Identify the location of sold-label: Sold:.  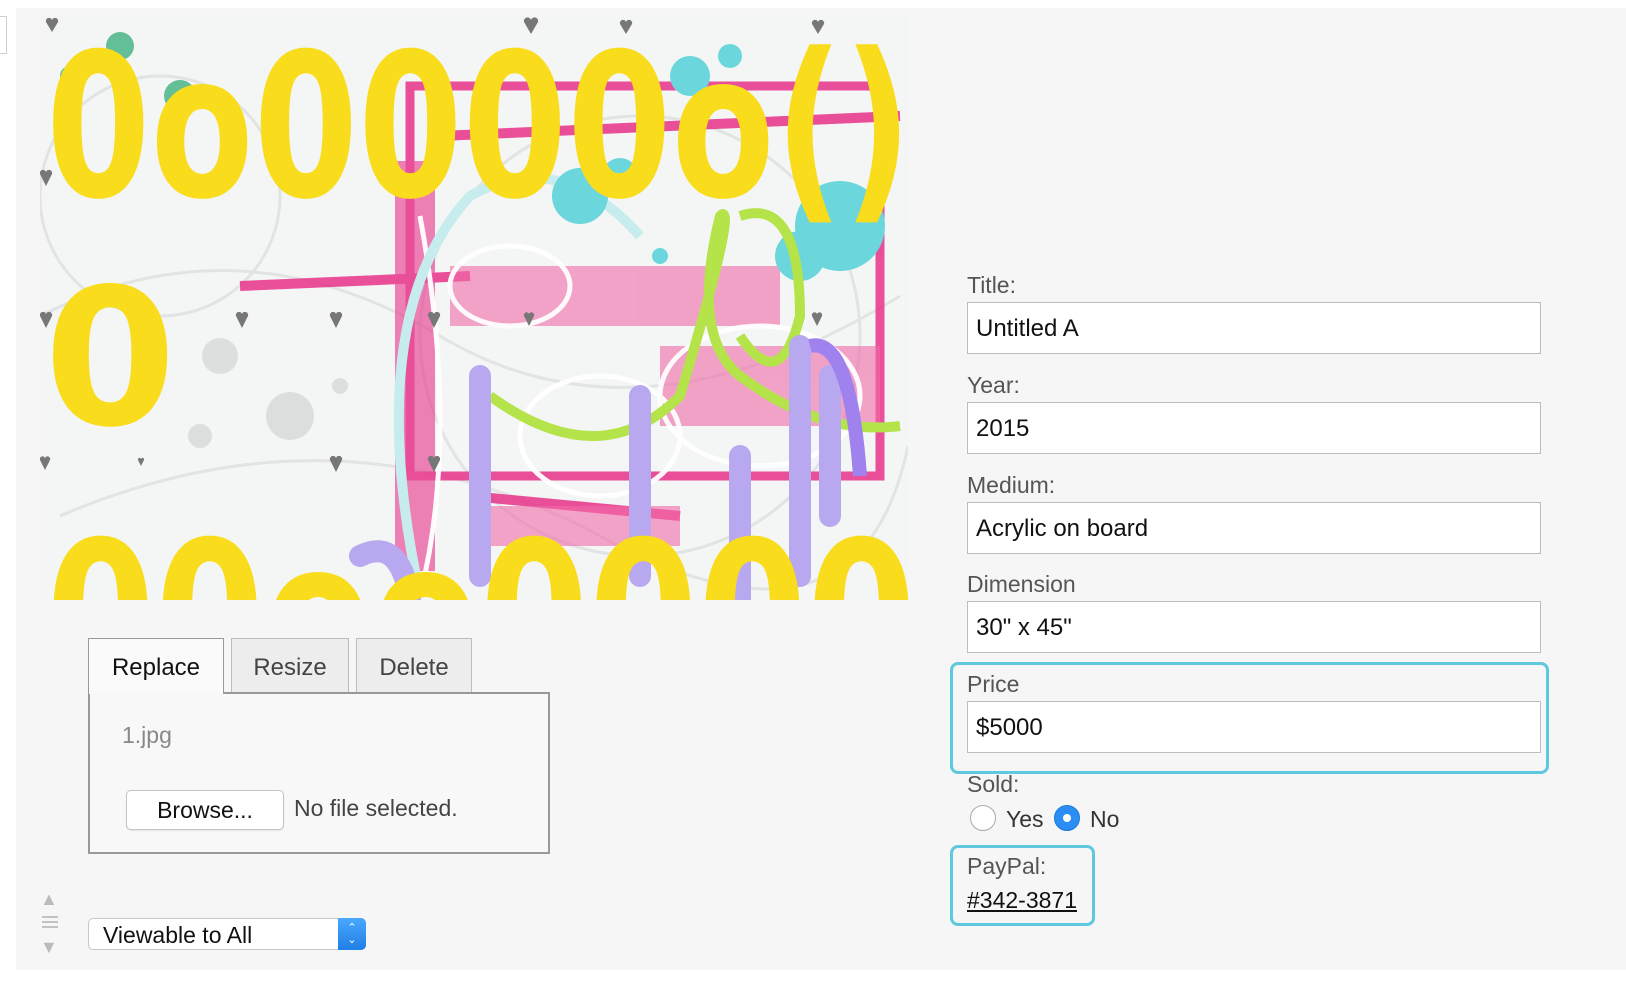
(993, 784).